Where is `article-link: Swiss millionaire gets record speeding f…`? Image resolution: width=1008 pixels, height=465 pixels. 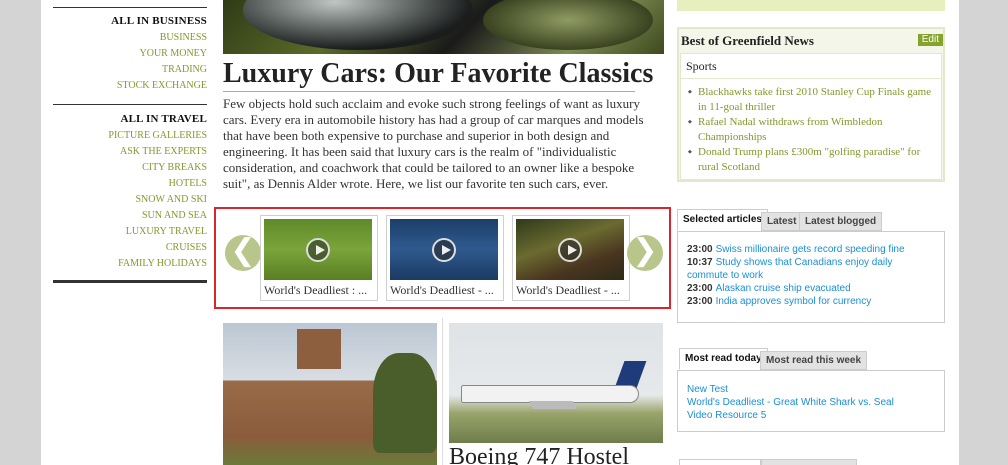
article-link: Swiss millionaire gets record speeding f… is located at coordinates (810, 249).